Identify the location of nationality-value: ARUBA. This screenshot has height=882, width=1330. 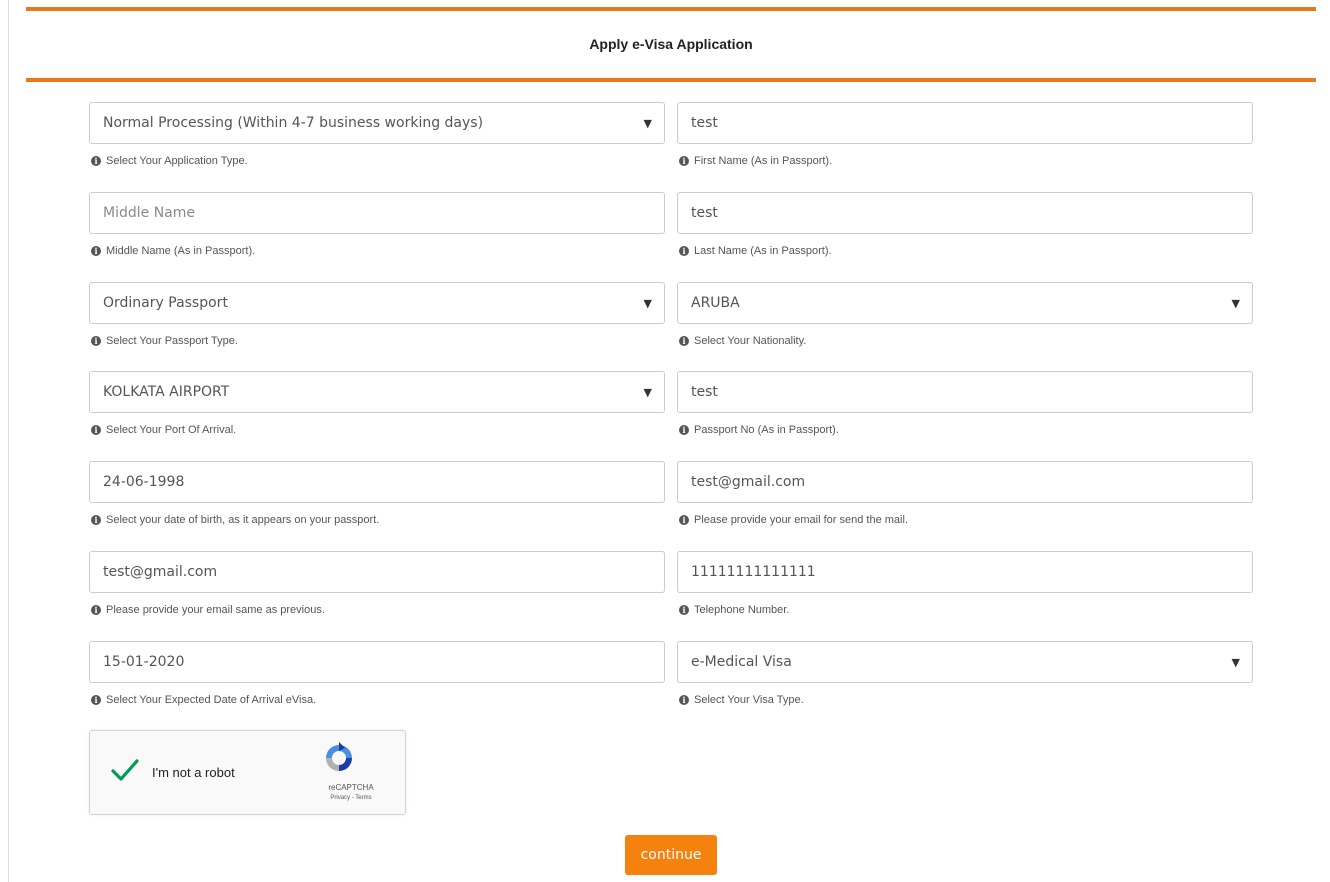
(715, 303).